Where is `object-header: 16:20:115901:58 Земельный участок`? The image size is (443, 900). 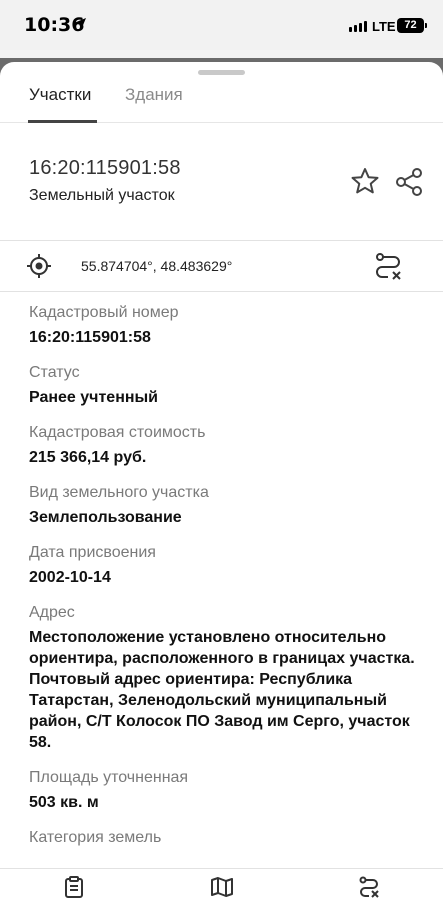 object-header: 16:20:115901:58 Земельный участок is located at coordinates (221, 182).